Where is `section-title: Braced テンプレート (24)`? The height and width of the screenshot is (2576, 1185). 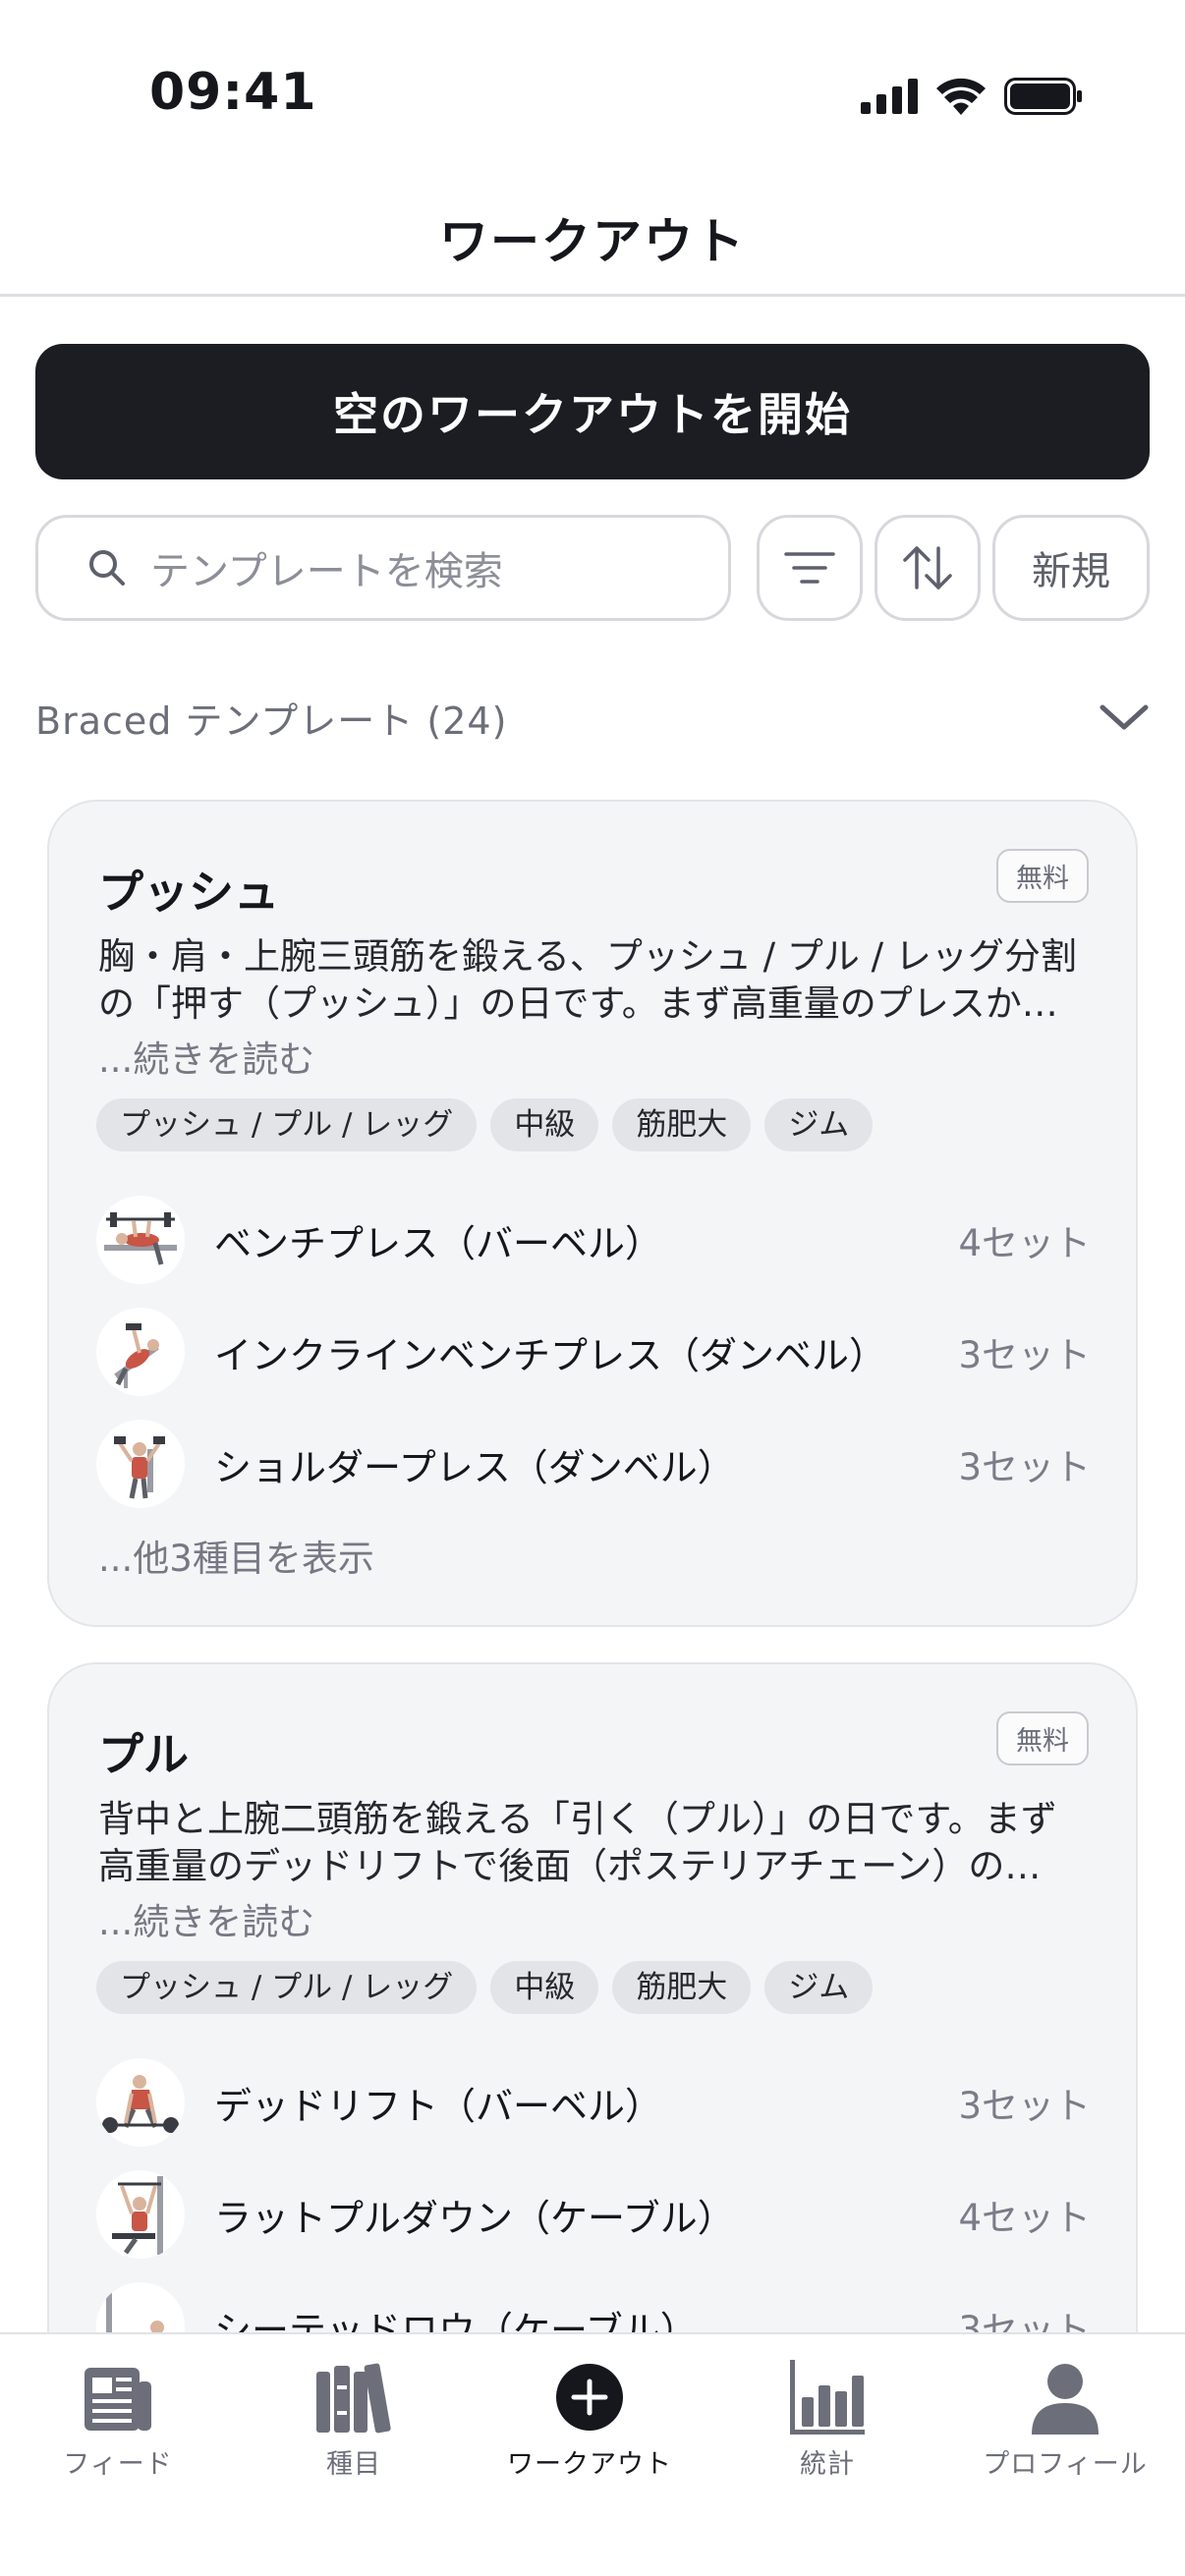
section-title: Braced テンプレート (24) is located at coordinates (272, 721).